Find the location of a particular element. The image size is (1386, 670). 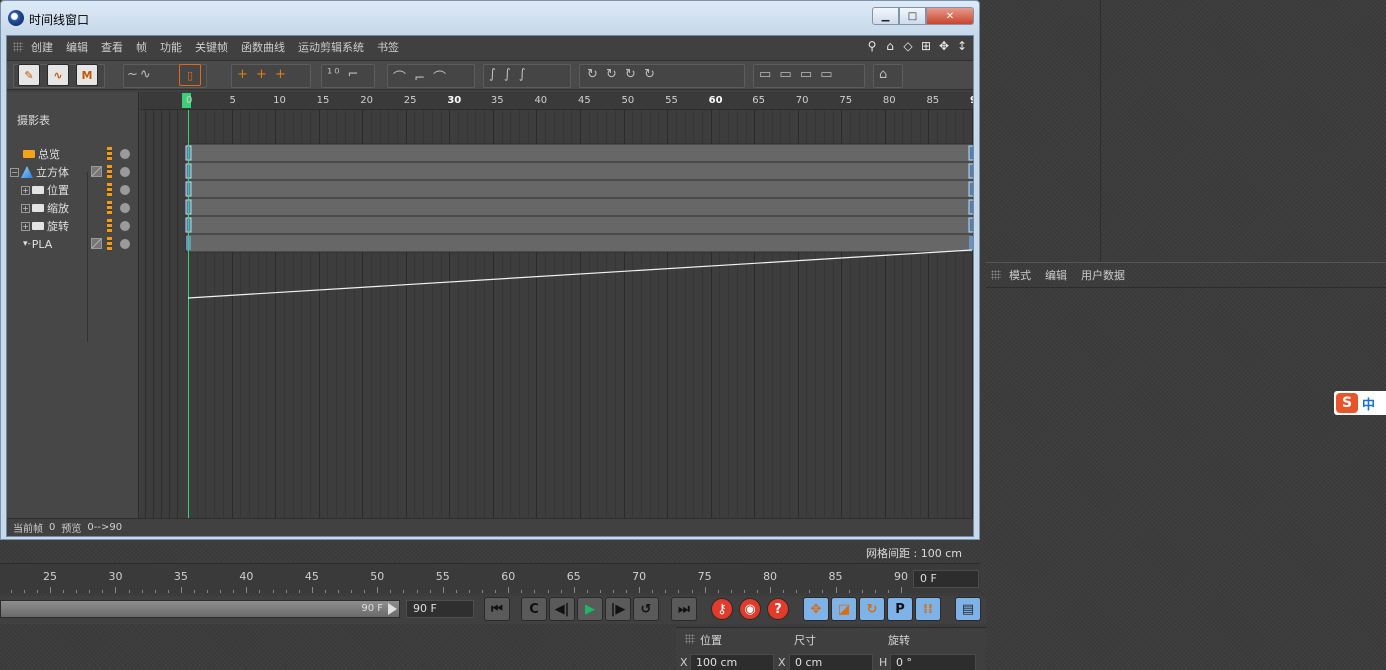

size-x-field: 0 cm is located at coordinates (831, 662).